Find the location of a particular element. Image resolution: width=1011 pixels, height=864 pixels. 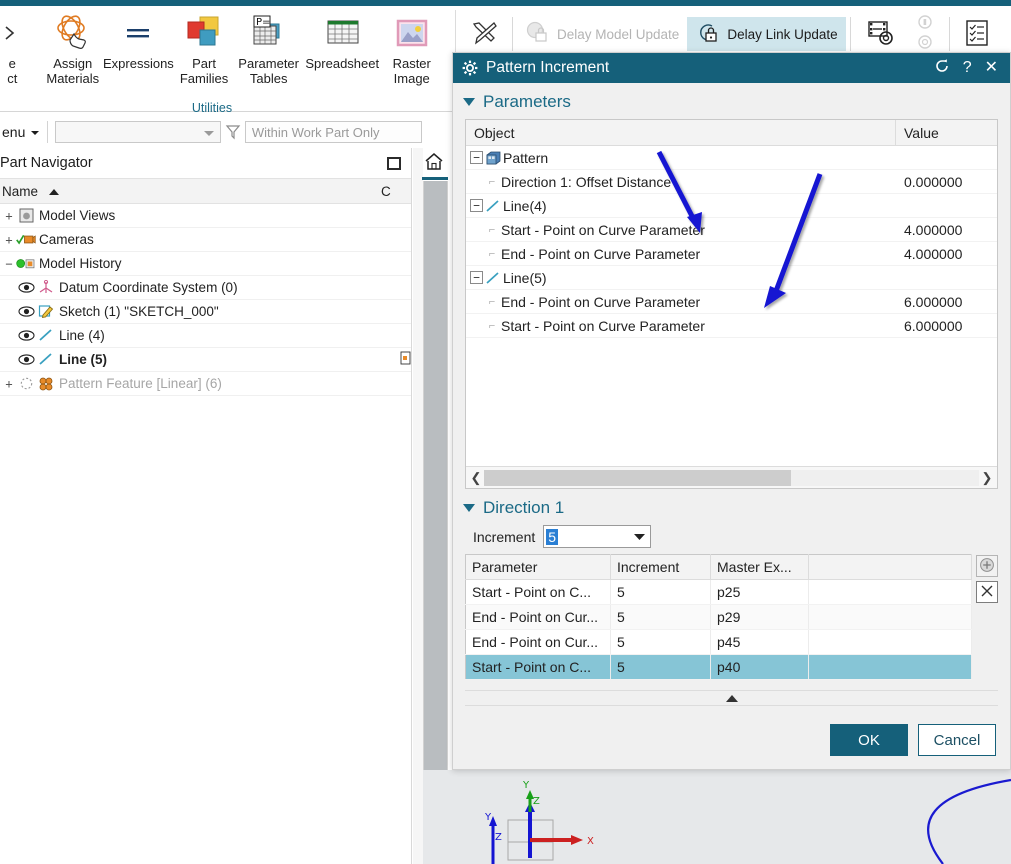

delay-model-update-button: Delay Model Update is located at coordinates (602, 34).